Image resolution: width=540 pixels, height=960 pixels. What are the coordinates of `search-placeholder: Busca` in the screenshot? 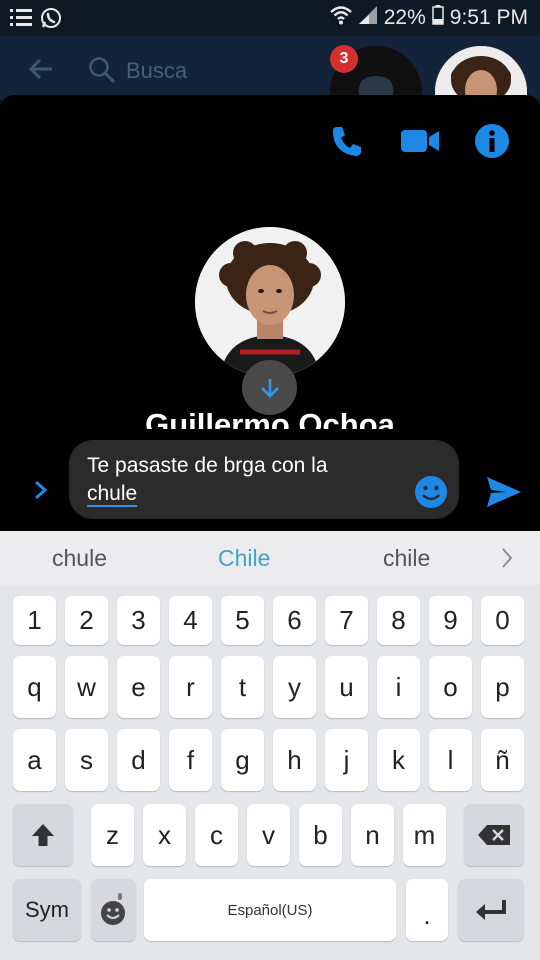 It's located at (156, 71).